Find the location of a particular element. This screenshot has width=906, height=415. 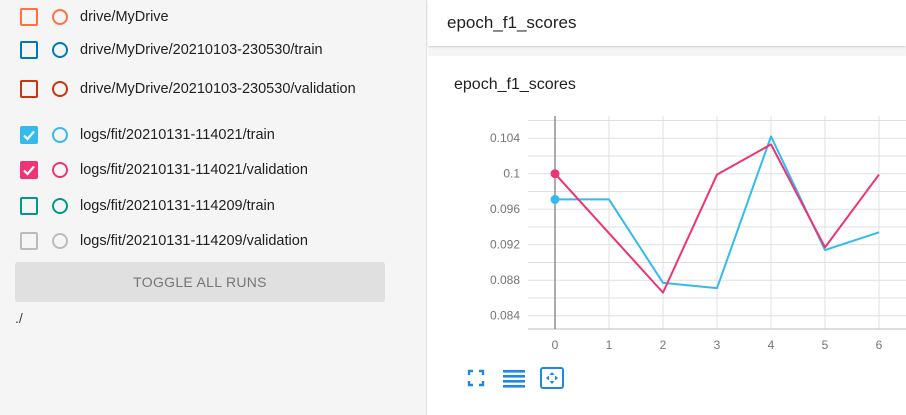

card-group-title: epoch_f1_scores is located at coordinates (512, 22).